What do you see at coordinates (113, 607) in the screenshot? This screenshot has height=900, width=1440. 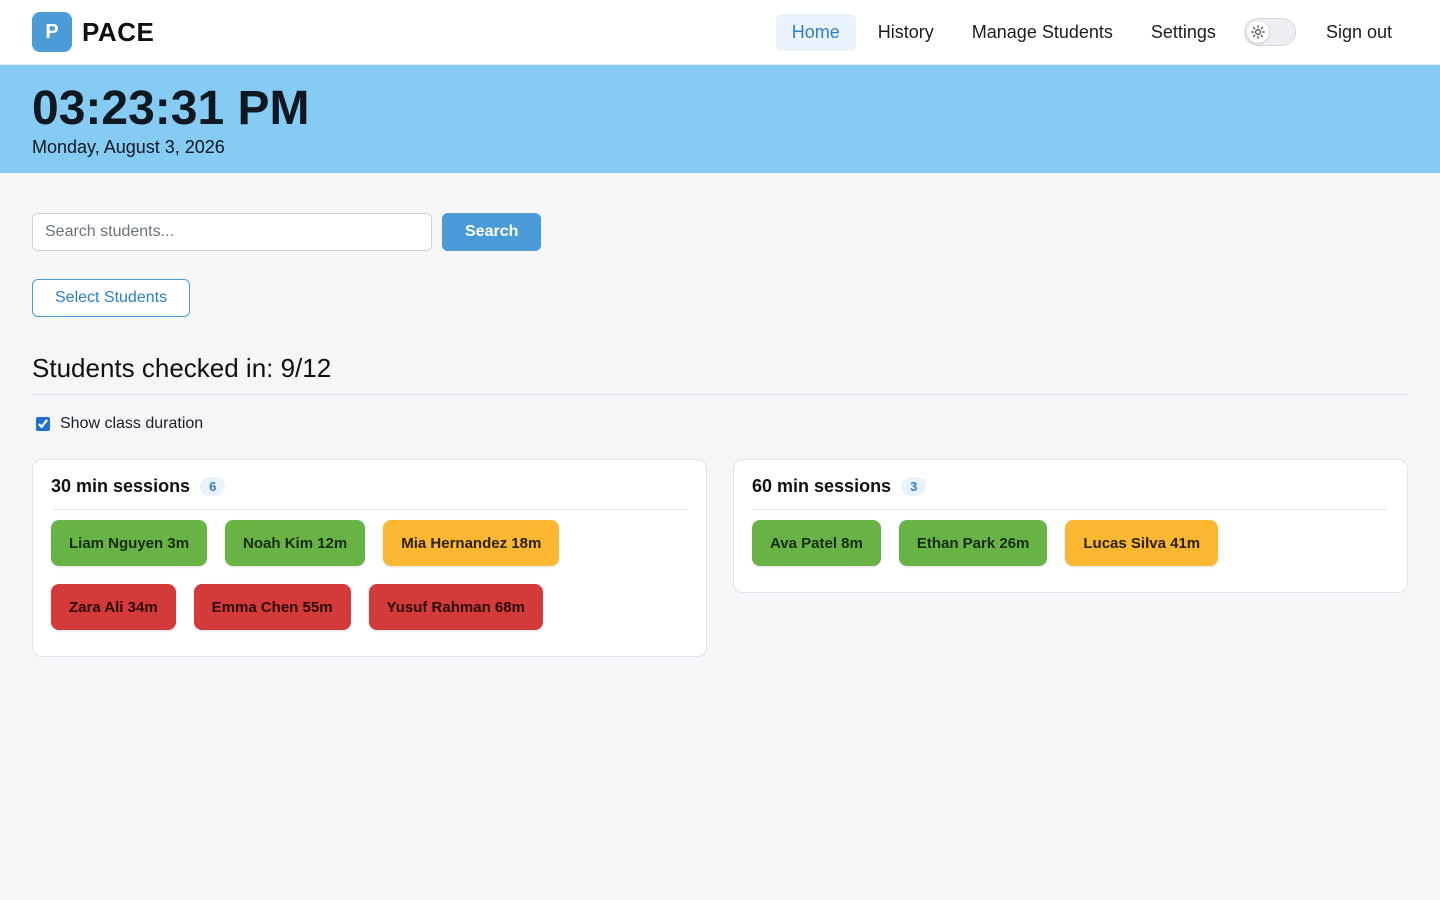 I see `student-chip: Zara Ali 34m` at bounding box center [113, 607].